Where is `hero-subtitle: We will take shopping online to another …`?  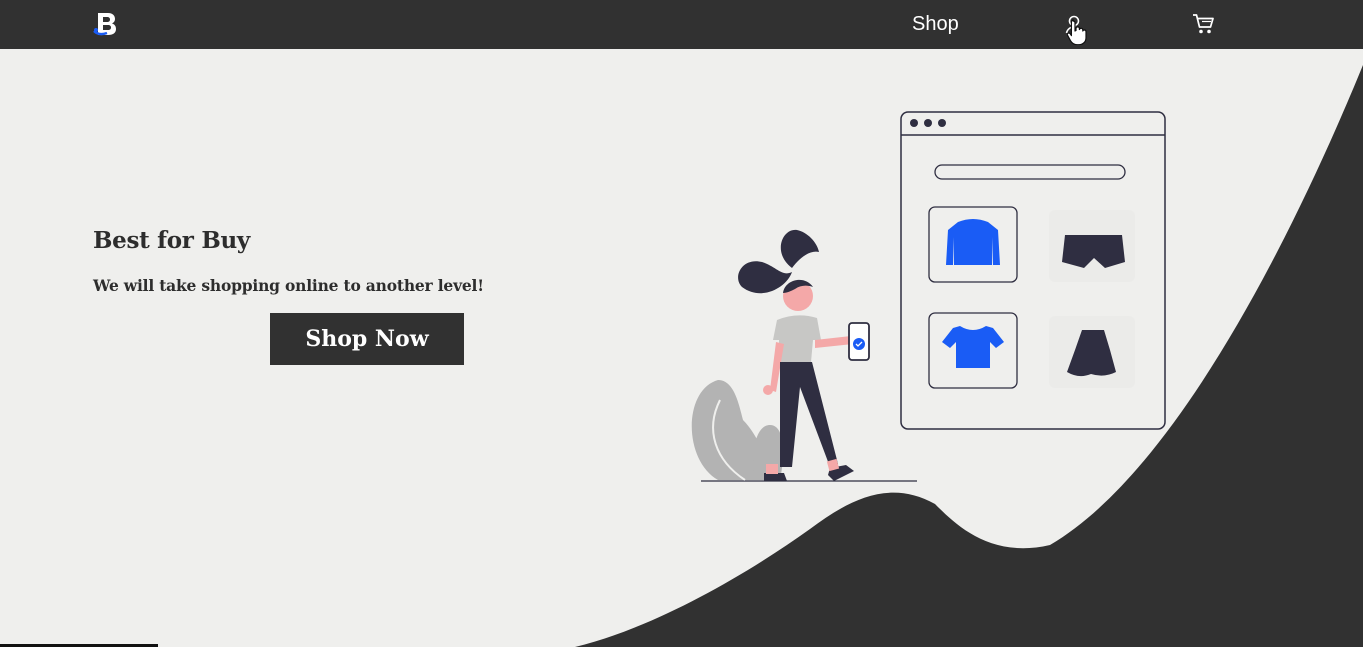 hero-subtitle: We will take shopping online to another … is located at coordinates (288, 285).